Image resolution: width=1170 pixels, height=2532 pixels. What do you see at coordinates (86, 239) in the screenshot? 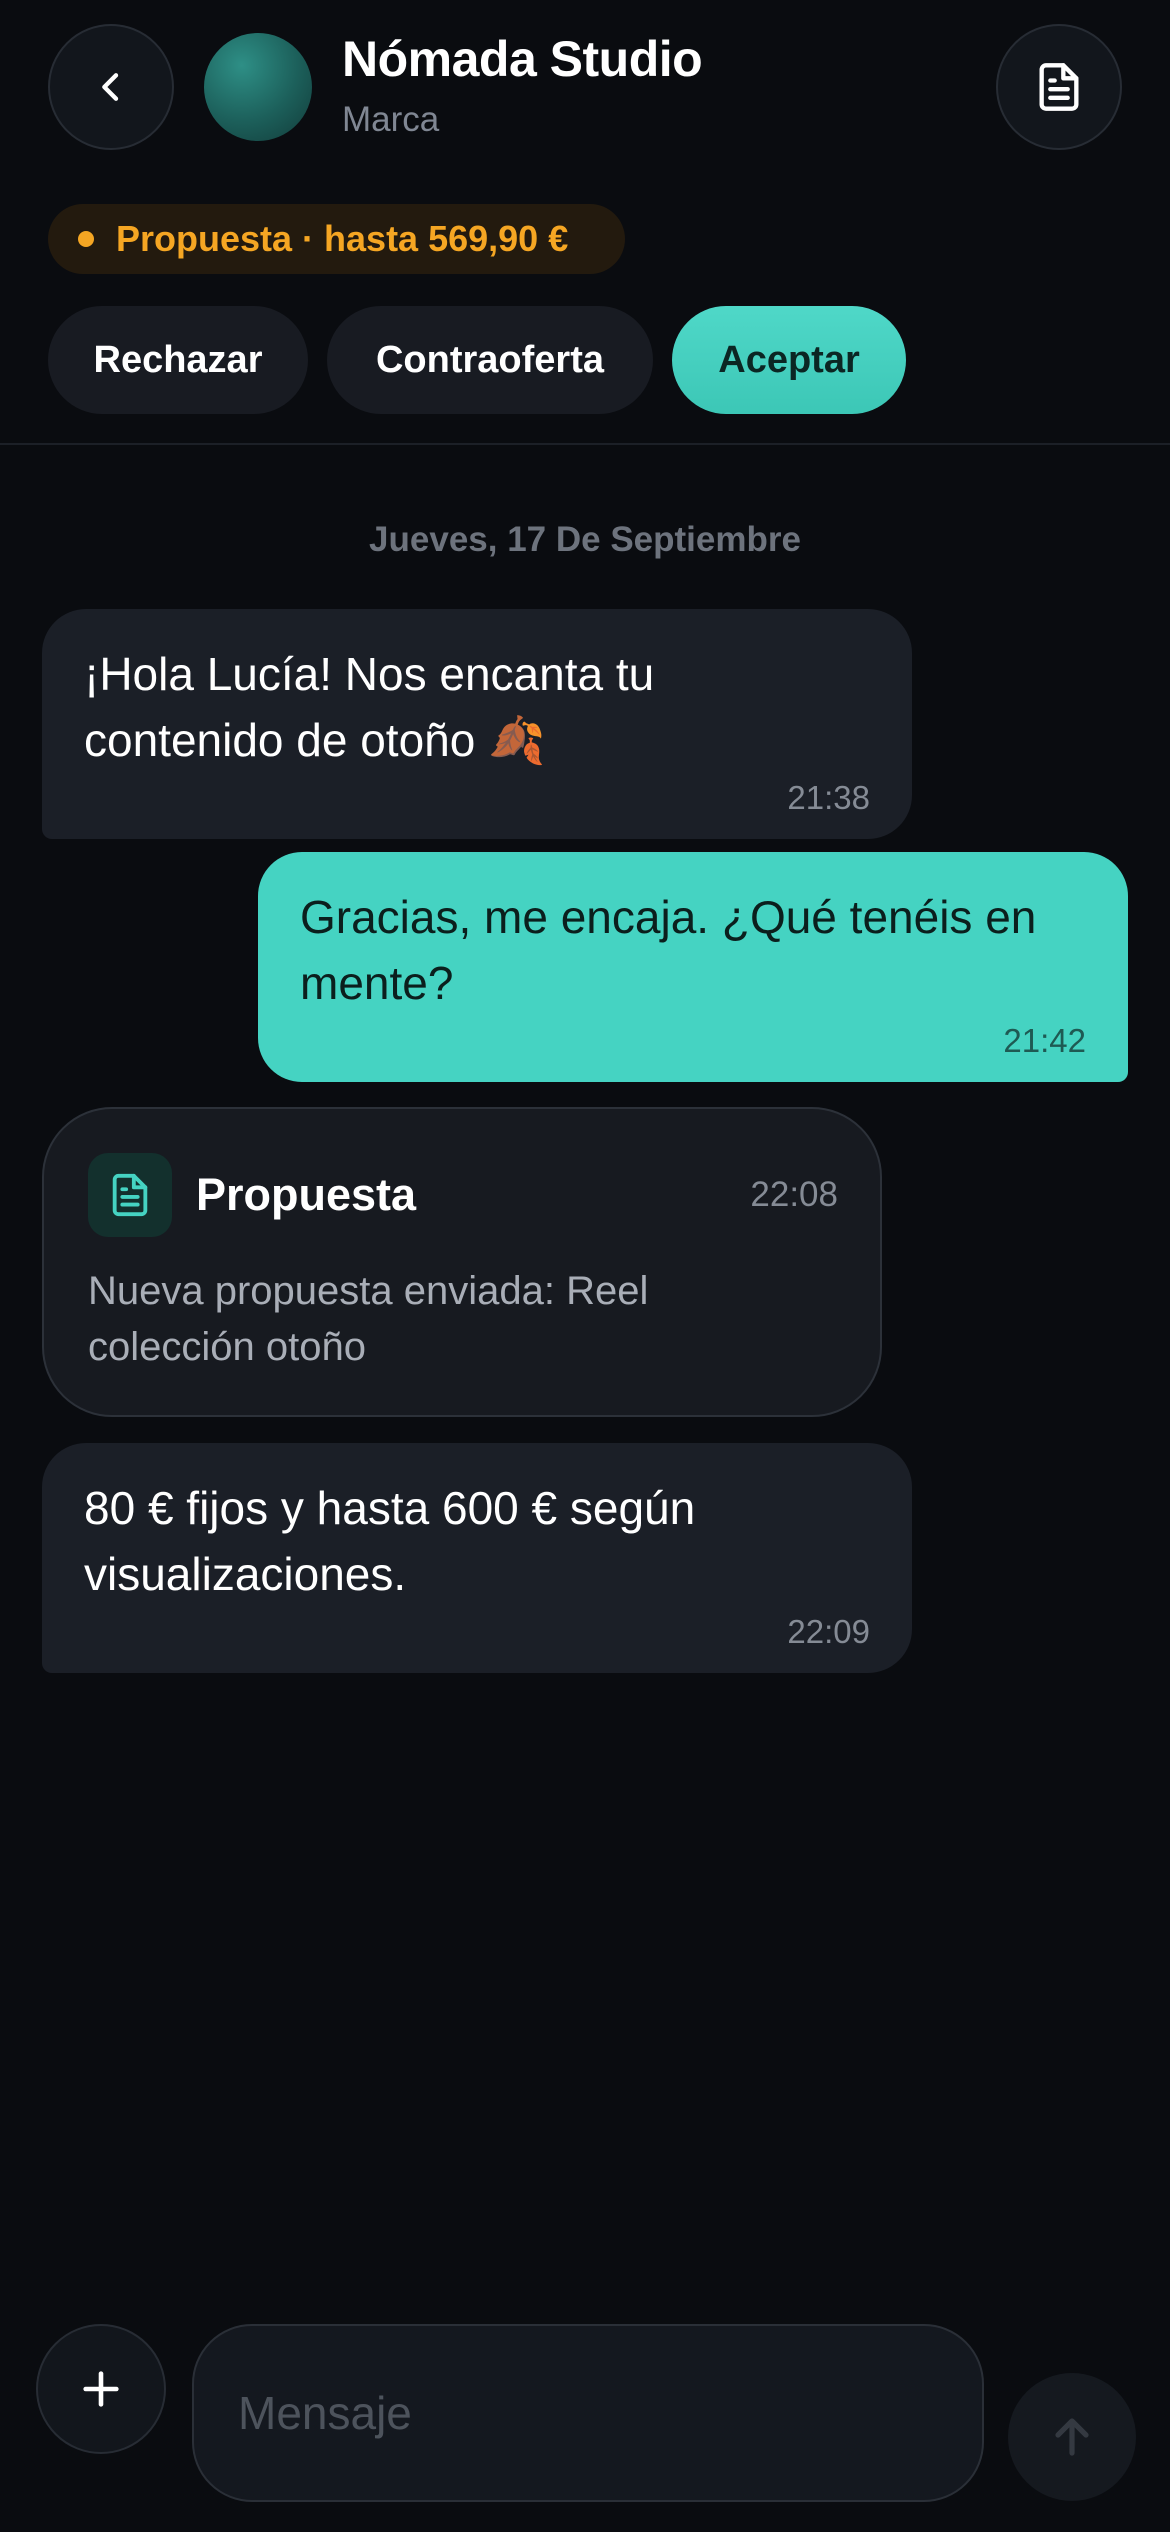
I see `status-dot` at bounding box center [86, 239].